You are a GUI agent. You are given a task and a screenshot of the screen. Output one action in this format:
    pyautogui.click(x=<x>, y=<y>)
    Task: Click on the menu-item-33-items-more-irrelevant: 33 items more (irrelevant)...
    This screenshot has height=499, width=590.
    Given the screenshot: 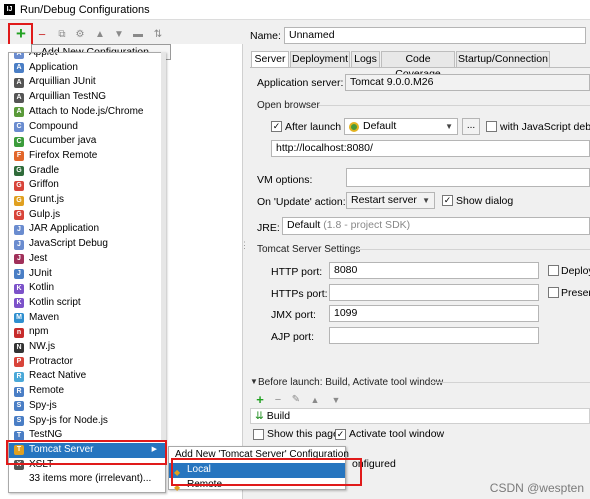 What is the action you would take?
    pyautogui.click(x=87, y=479)
    